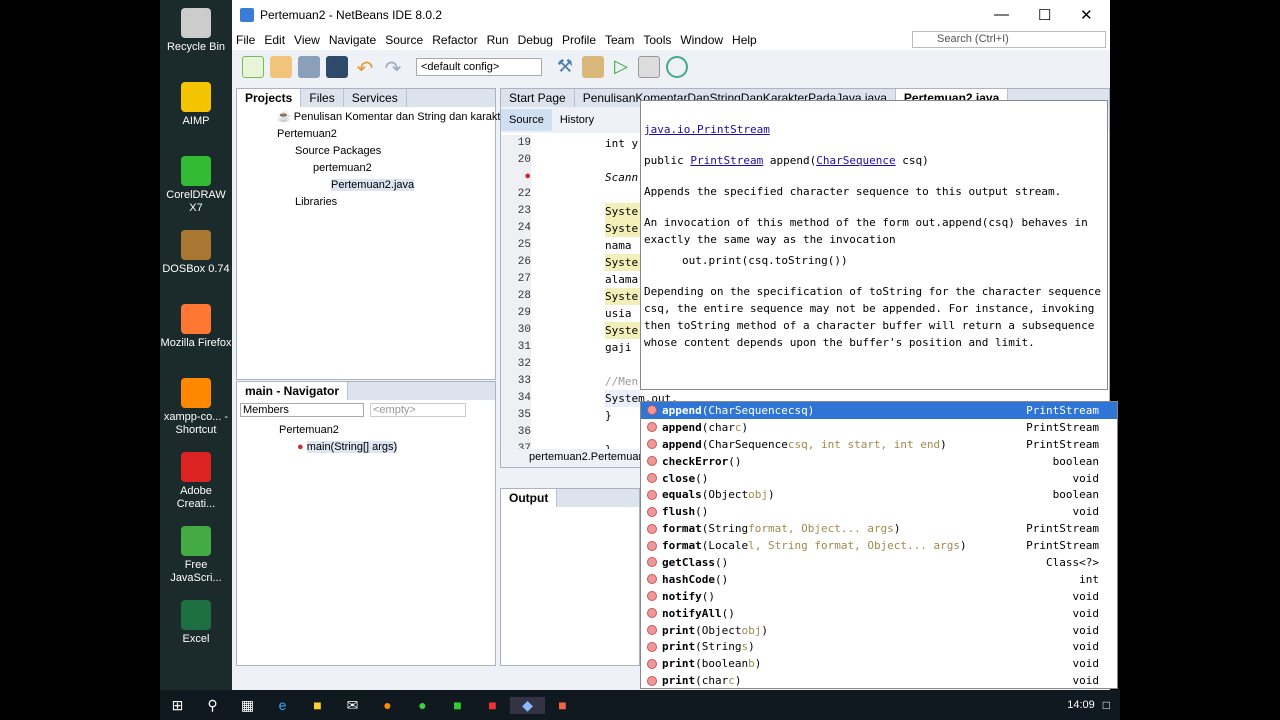 The image size is (1280, 720). Describe the element at coordinates (247, 705) in the screenshot. I see `task-view-icon: ▦` at that location.